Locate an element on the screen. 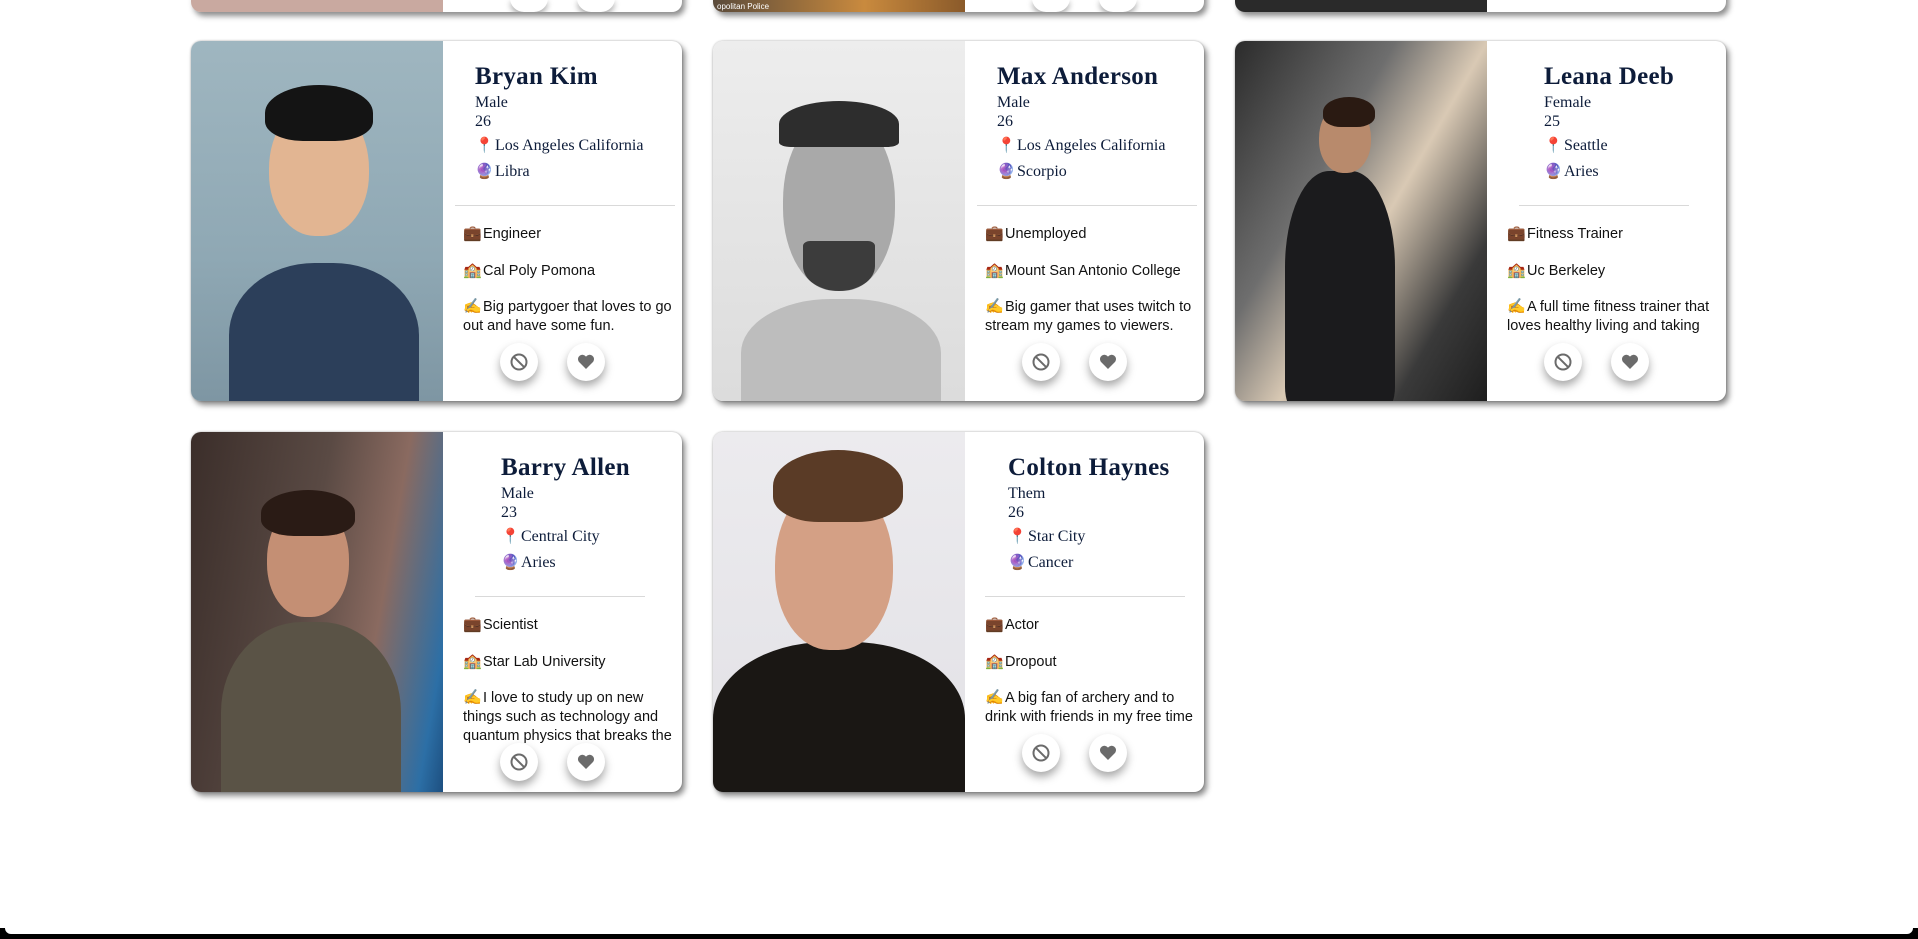 The image size is (1918, 939). zodiac-text: Libra is located at coordinates (512, 171).